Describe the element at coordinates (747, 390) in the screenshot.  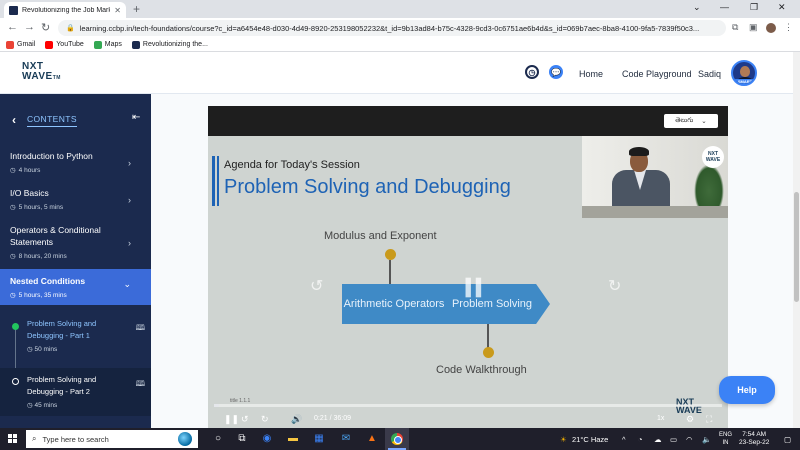
I see `help-button: Help` at that location.